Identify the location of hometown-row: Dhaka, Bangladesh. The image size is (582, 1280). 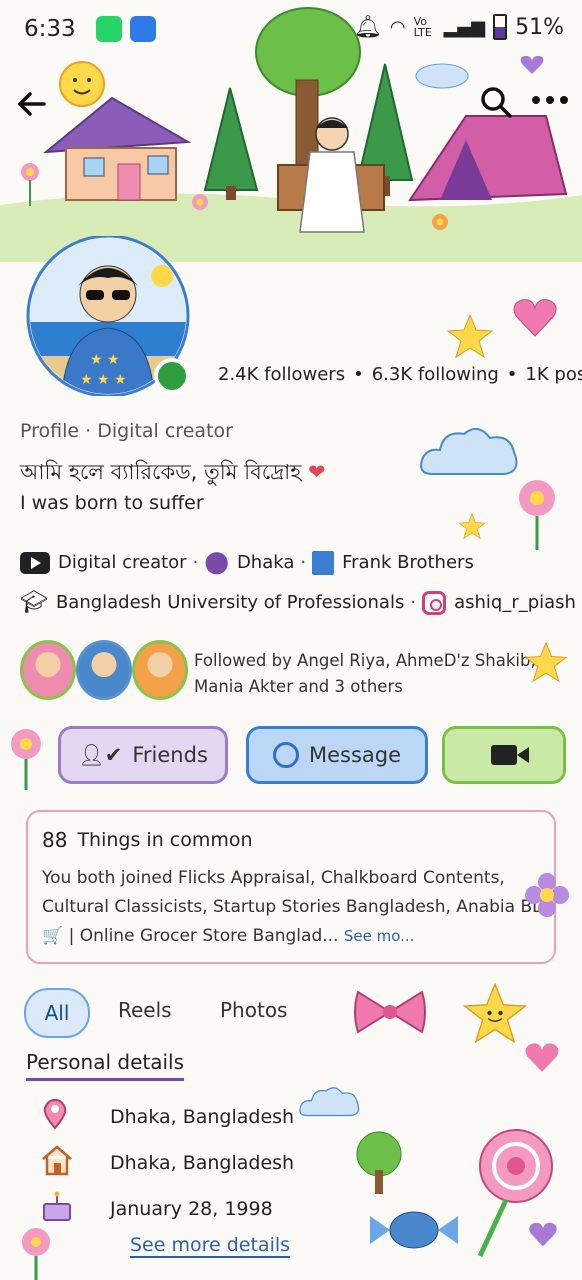
(167, 1162).